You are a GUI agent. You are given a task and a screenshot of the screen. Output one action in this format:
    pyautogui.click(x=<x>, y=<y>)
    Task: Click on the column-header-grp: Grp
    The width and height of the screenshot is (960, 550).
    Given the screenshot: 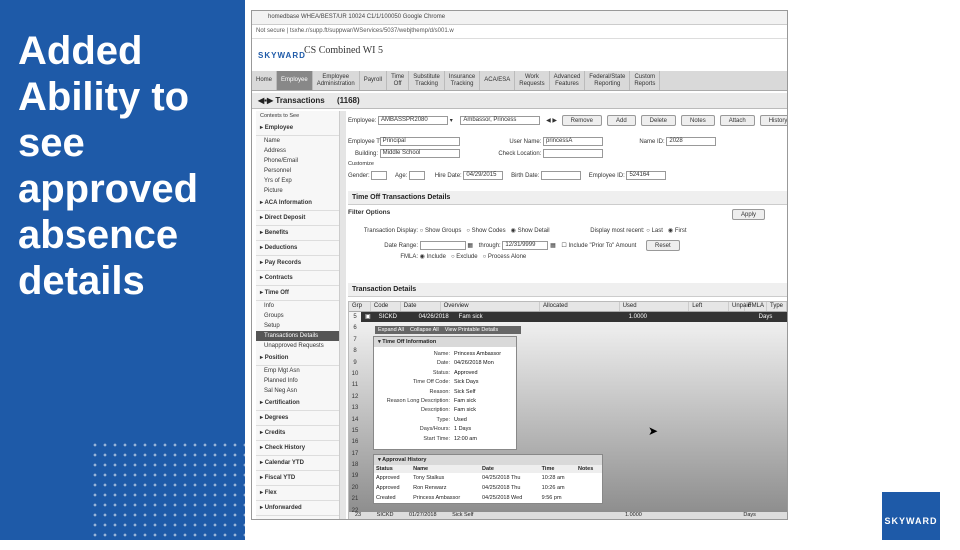 What is the action you would take?
    pyautogui.click(x=360, y=306)
    